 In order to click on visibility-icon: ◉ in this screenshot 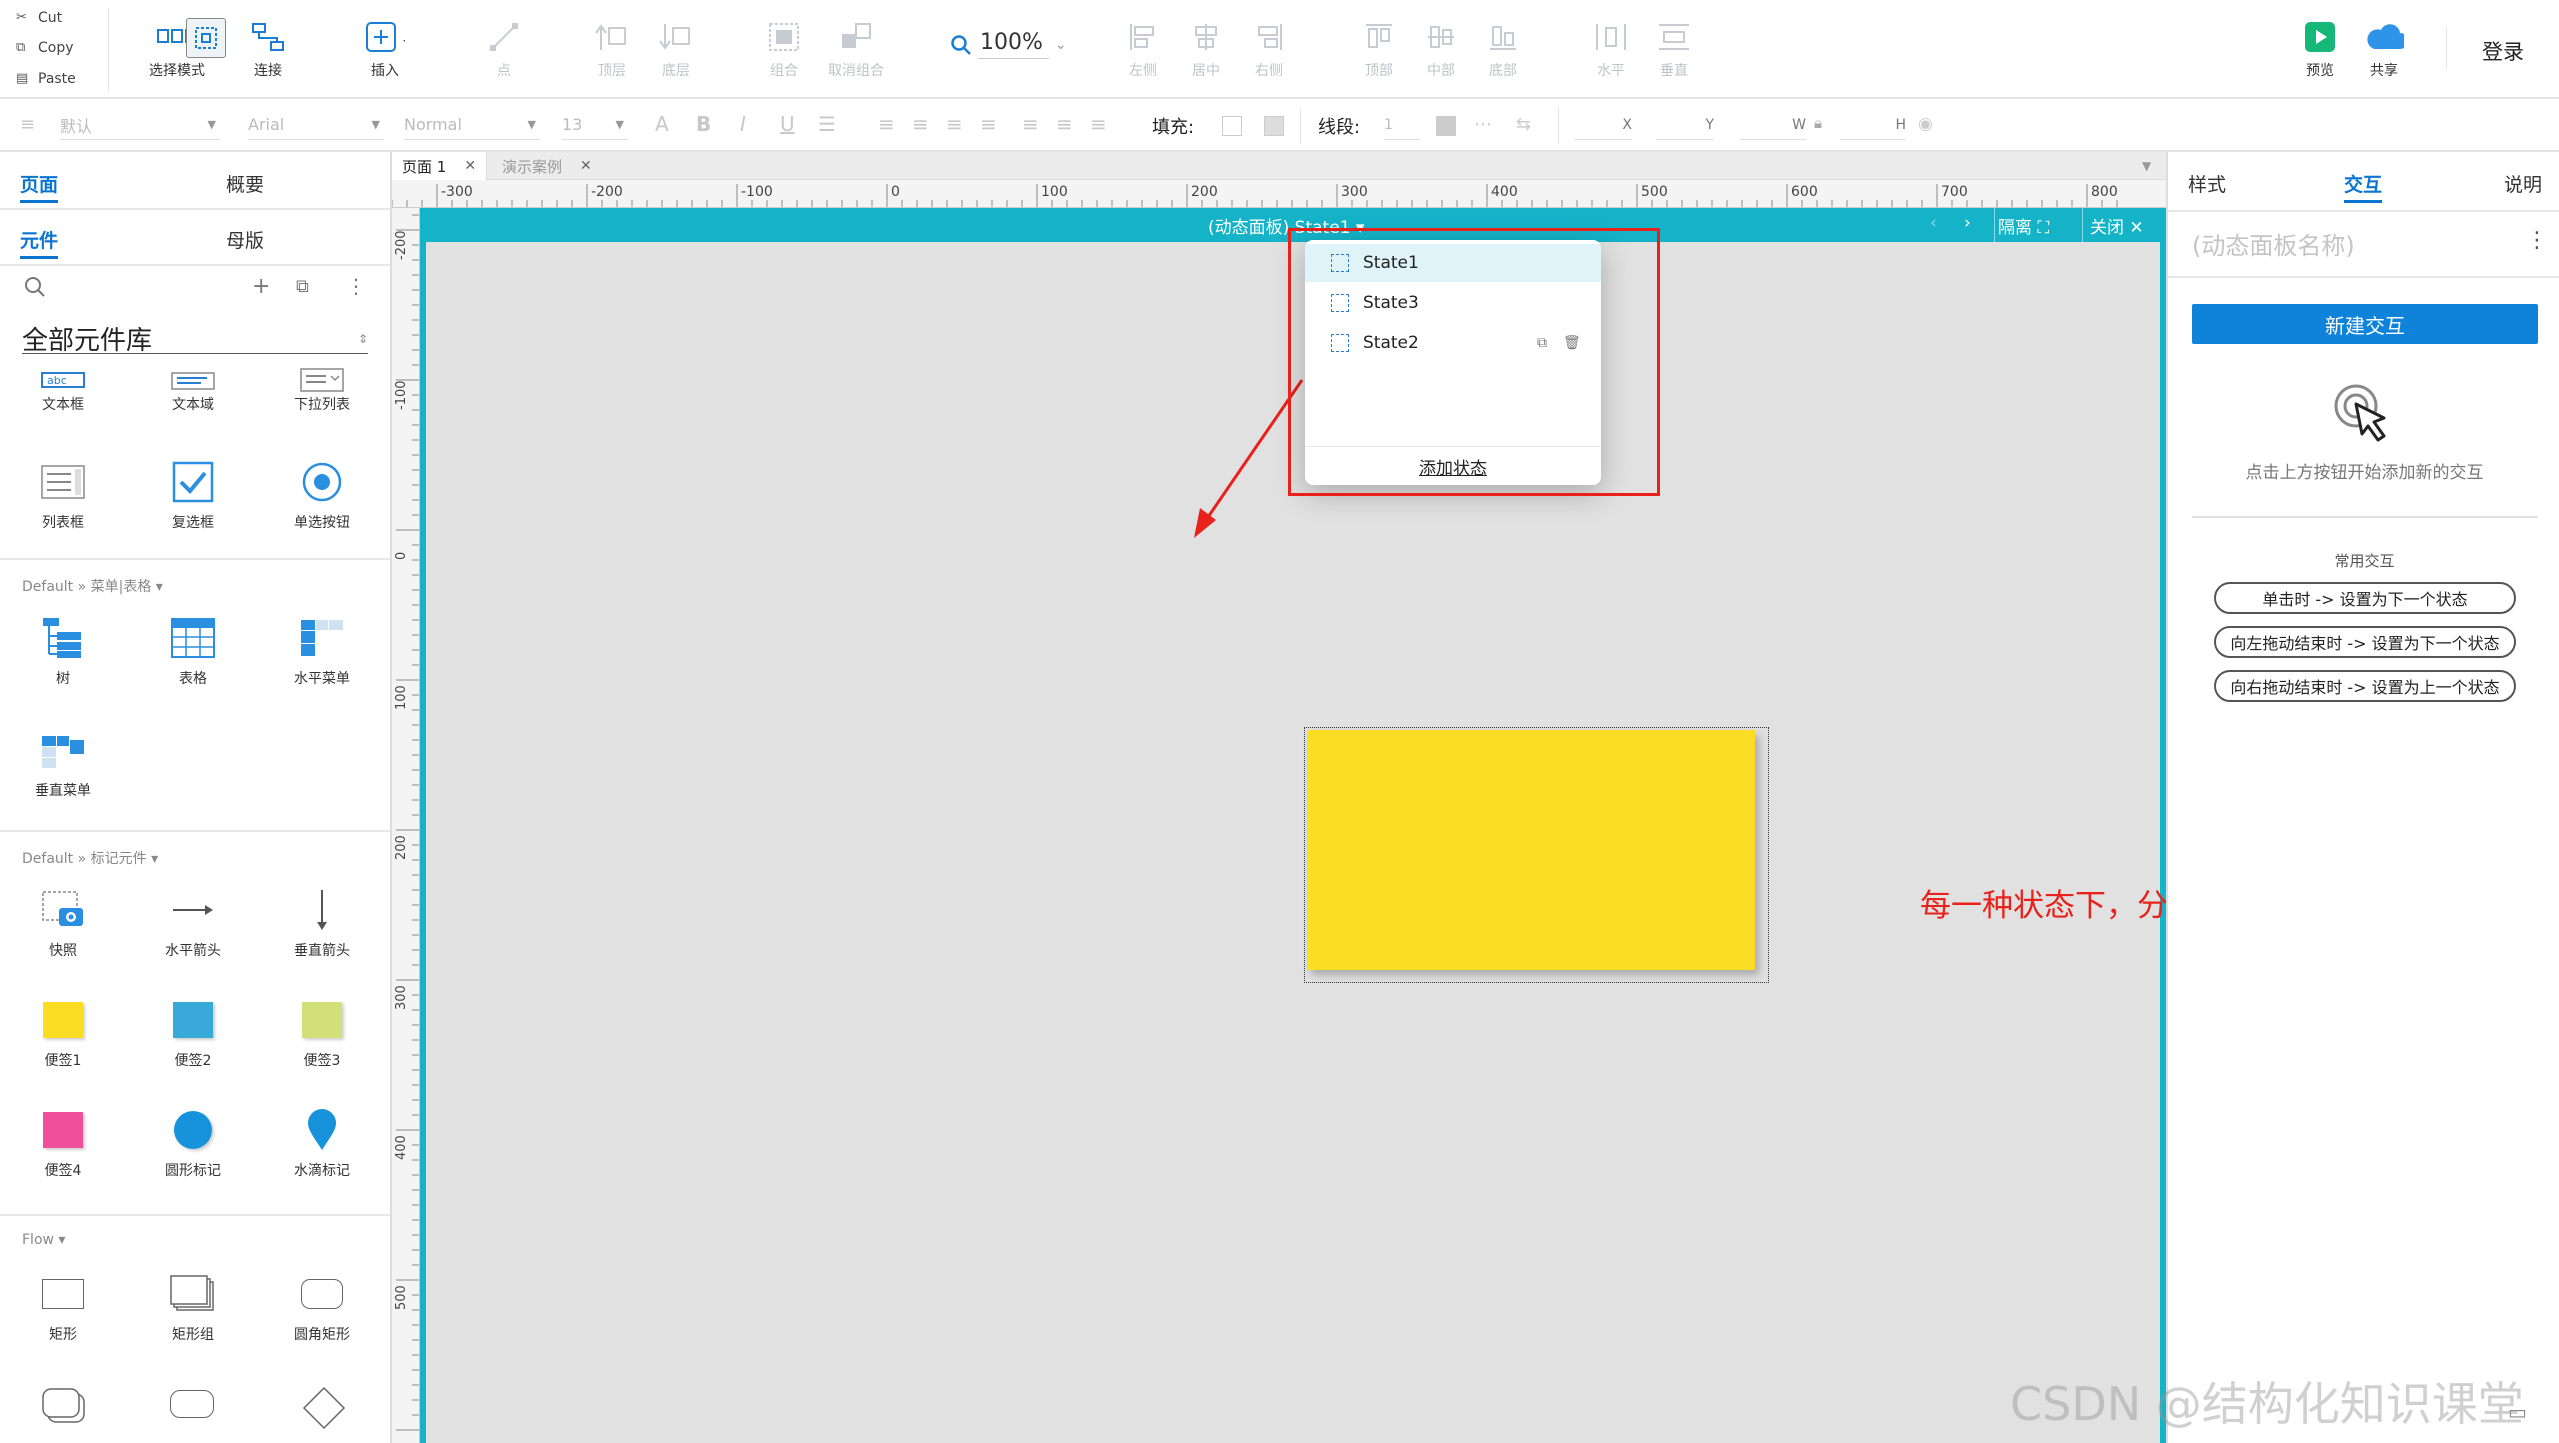, I will do `click(1925, 124)`.